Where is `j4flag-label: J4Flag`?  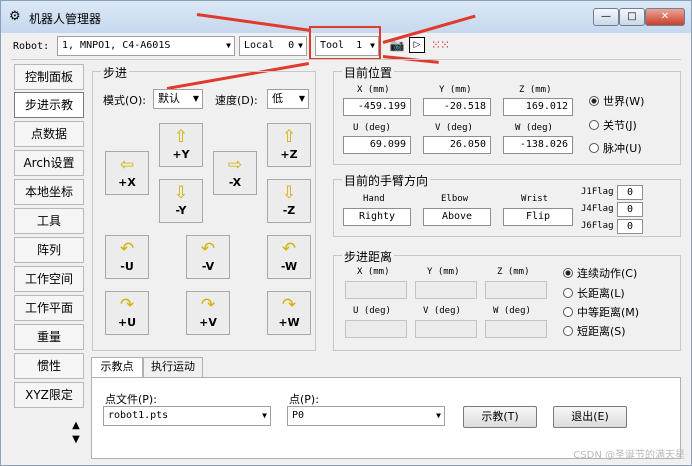 j4flag-label: J4Flag is located at coordinates (597, 209).